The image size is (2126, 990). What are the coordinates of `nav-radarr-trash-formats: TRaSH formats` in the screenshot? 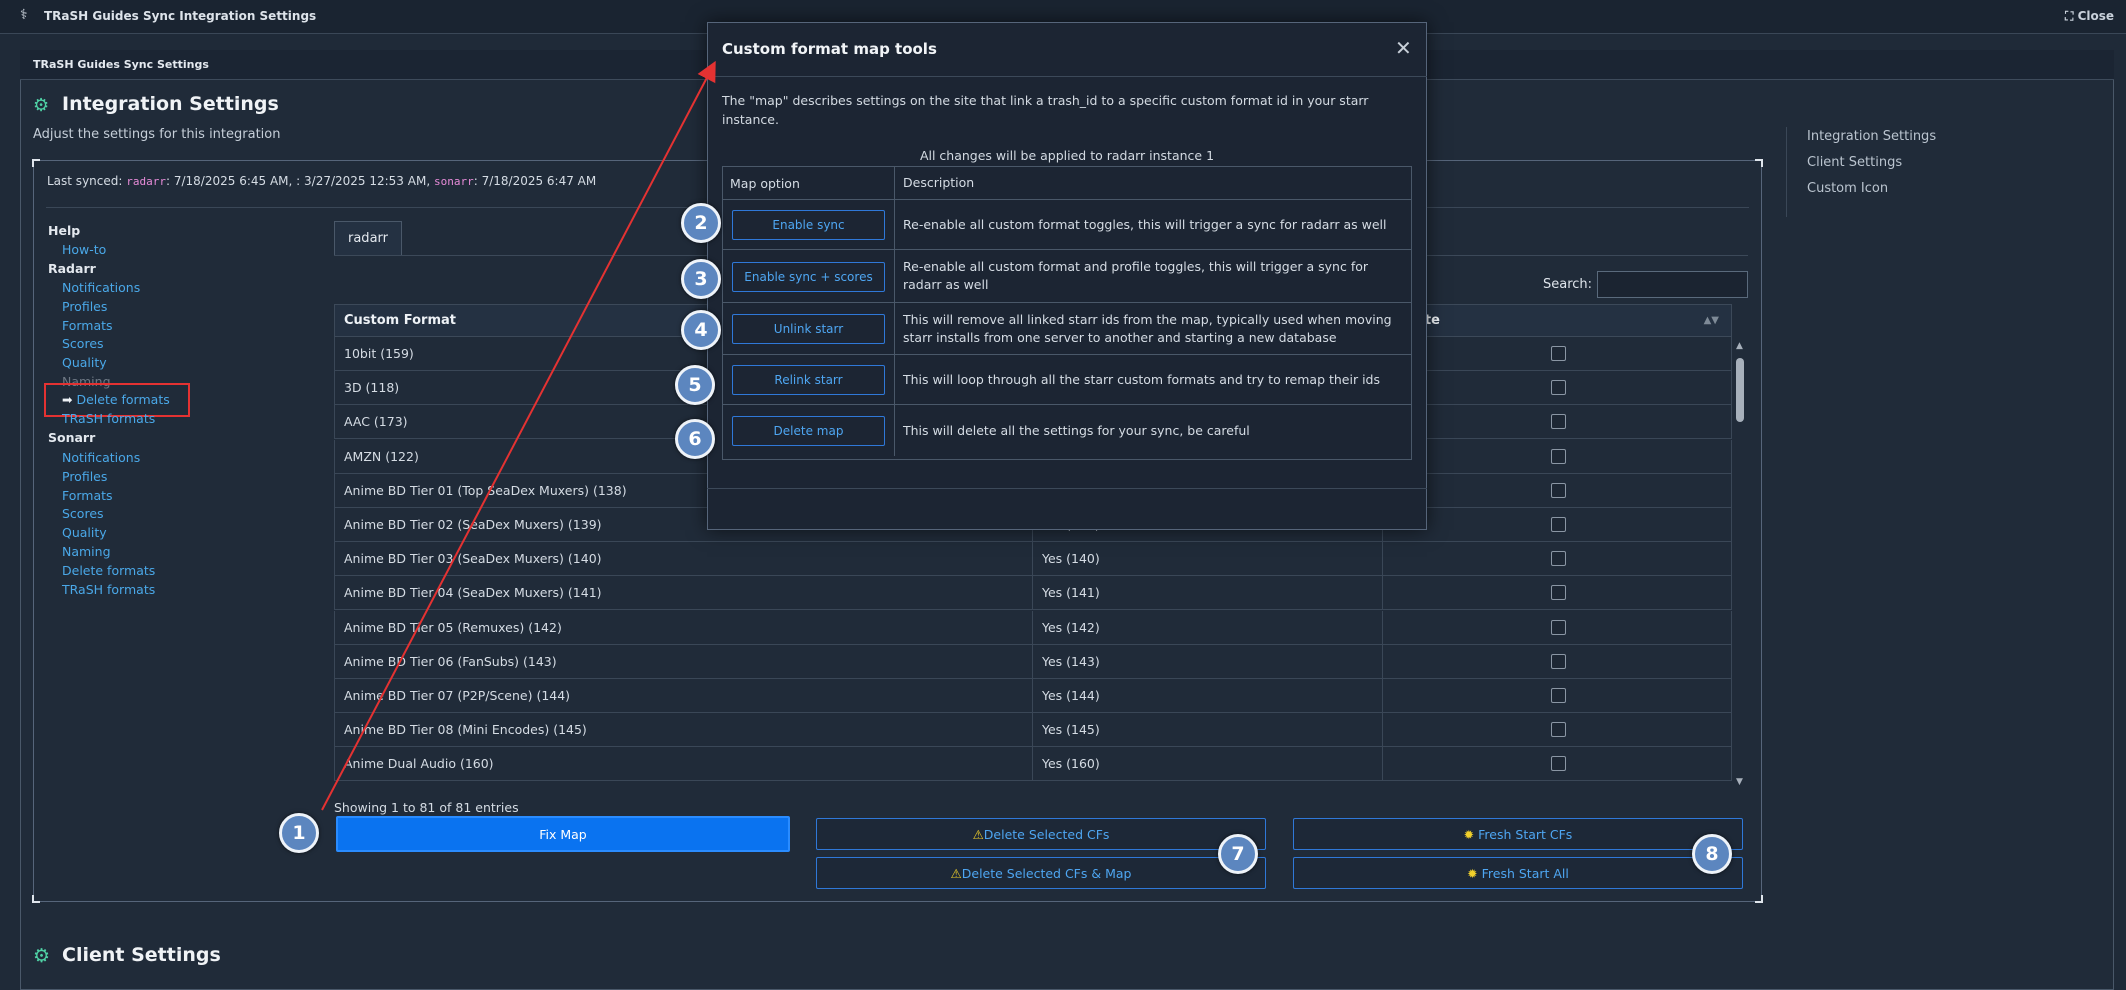 It's located at (108, 418).